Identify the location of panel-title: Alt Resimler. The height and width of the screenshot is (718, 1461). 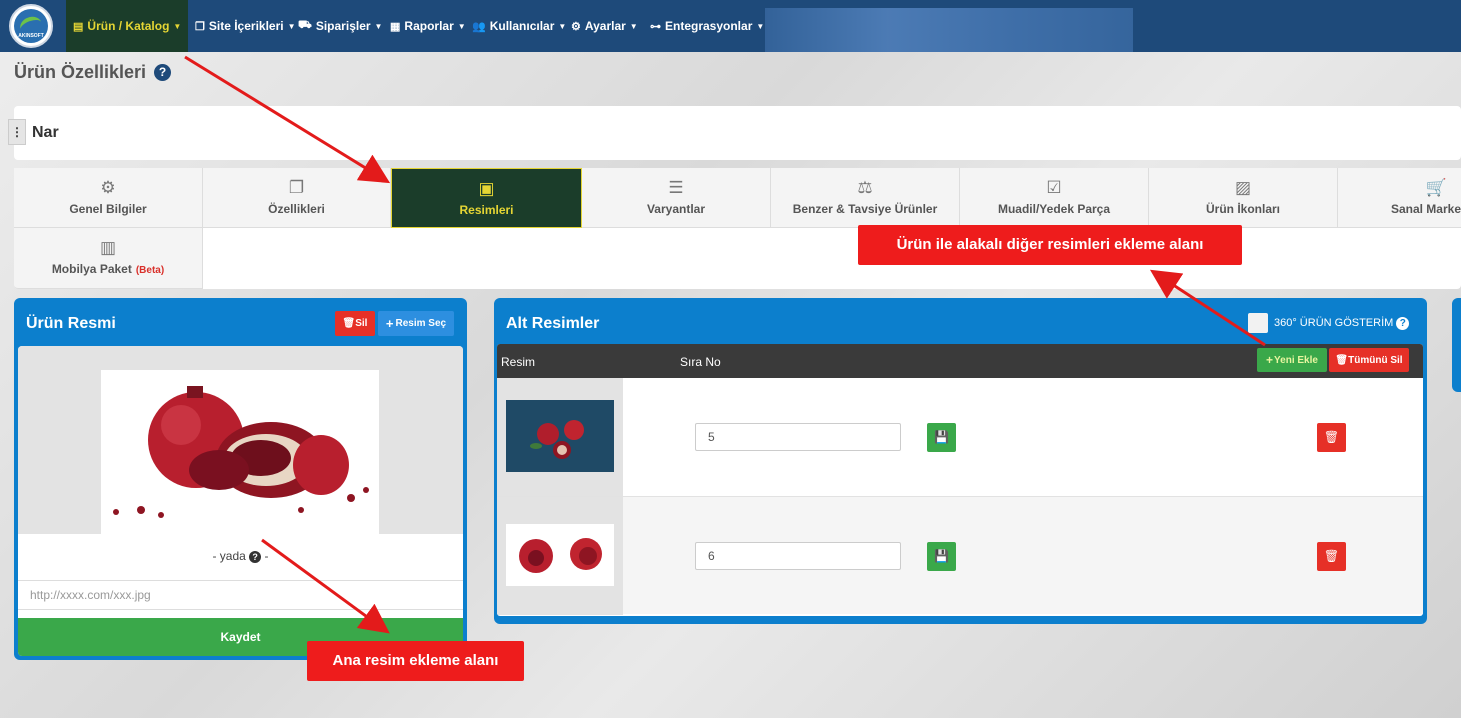
(553, 323).